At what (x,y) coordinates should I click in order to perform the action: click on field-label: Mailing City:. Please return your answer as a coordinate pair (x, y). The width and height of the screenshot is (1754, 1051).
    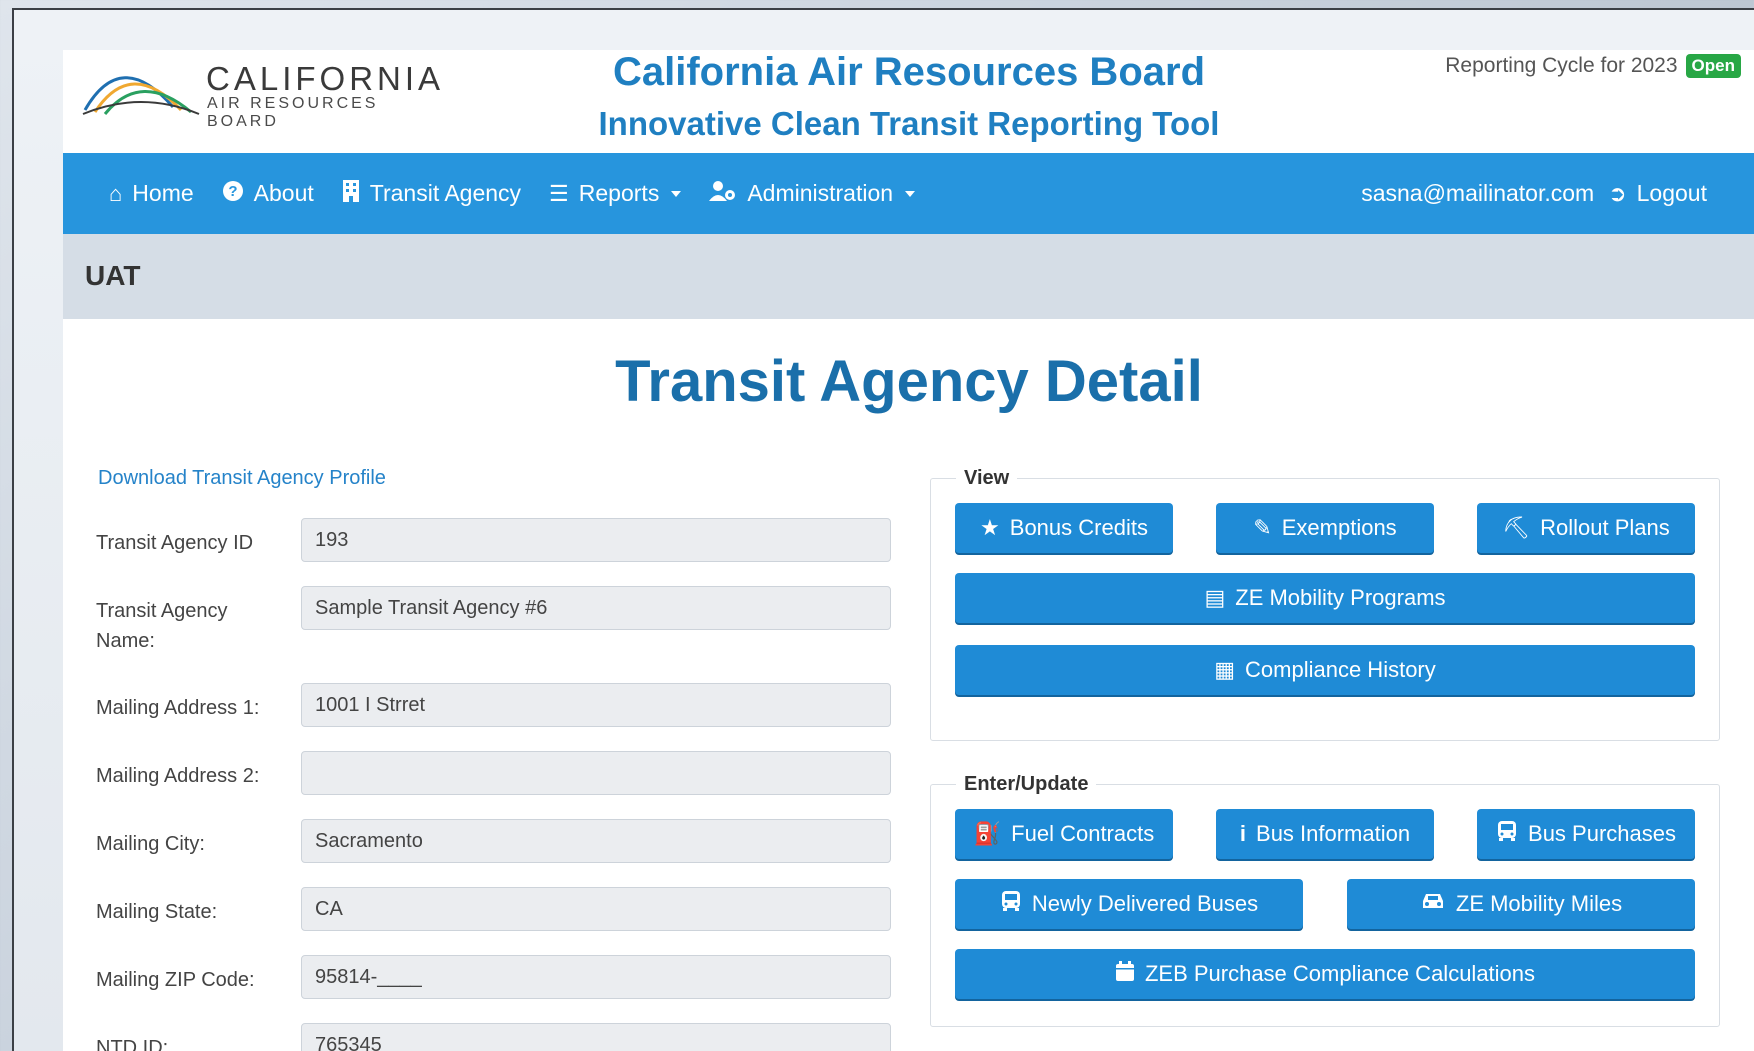
    Looking at the image, I should click on (150, 844).